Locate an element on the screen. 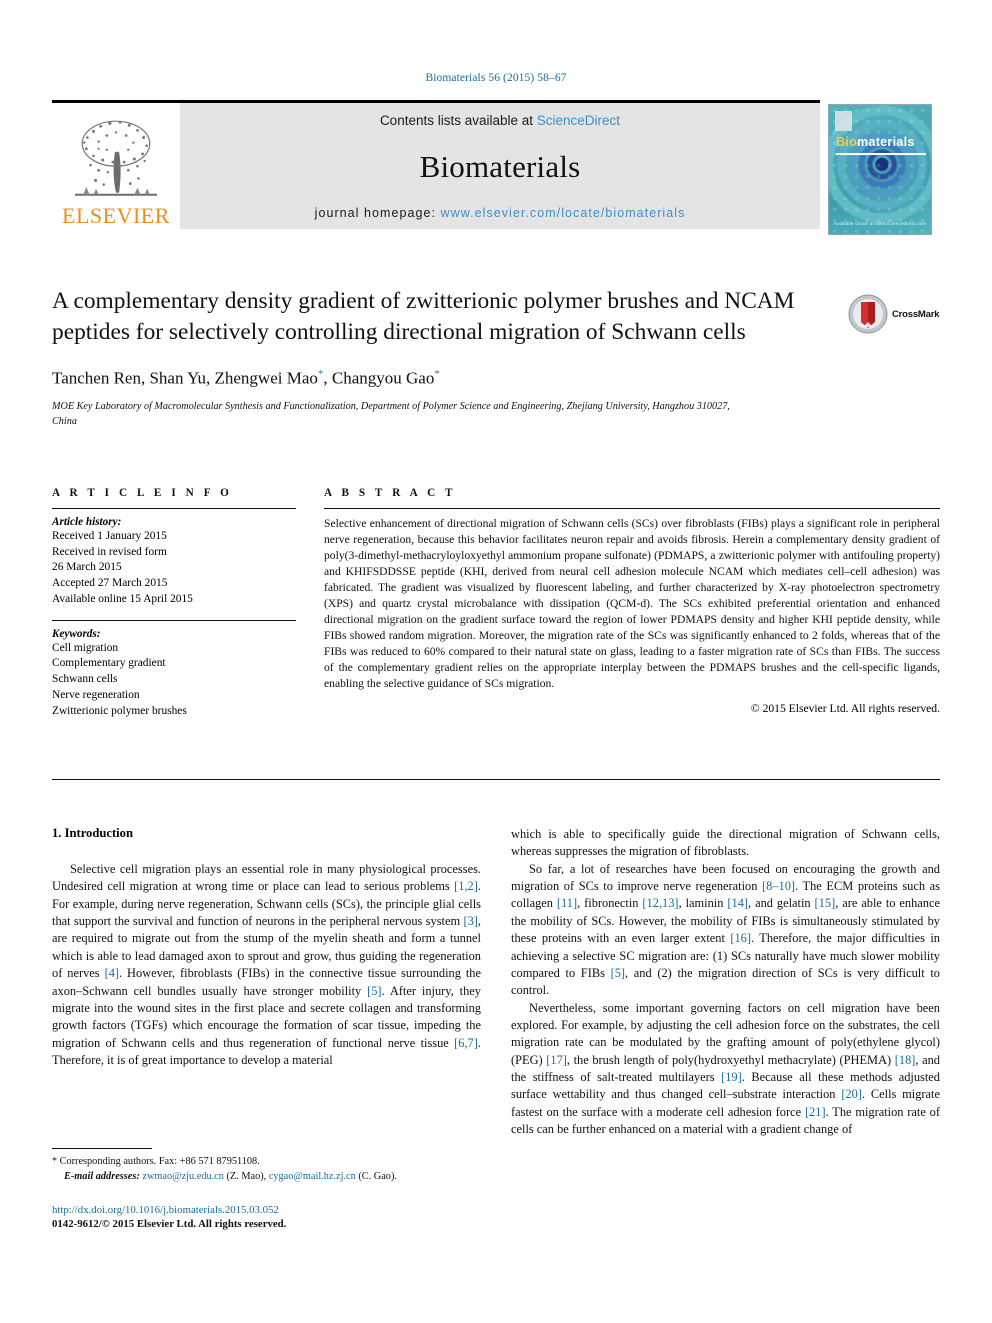 This screenshot has height=1323, width=992. elsevier-logo: ELSEVIER is located at coordinates (116, 166).